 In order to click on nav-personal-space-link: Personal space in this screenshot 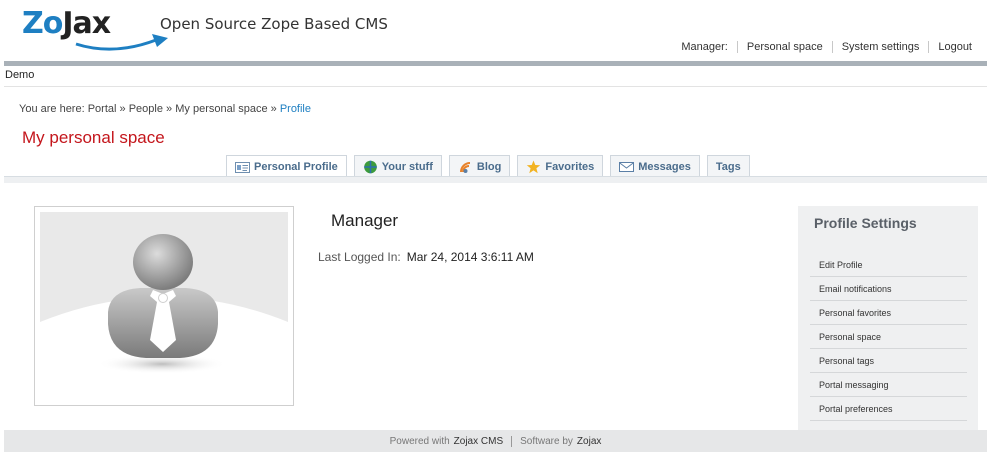, I will do `click(785, 47)`.